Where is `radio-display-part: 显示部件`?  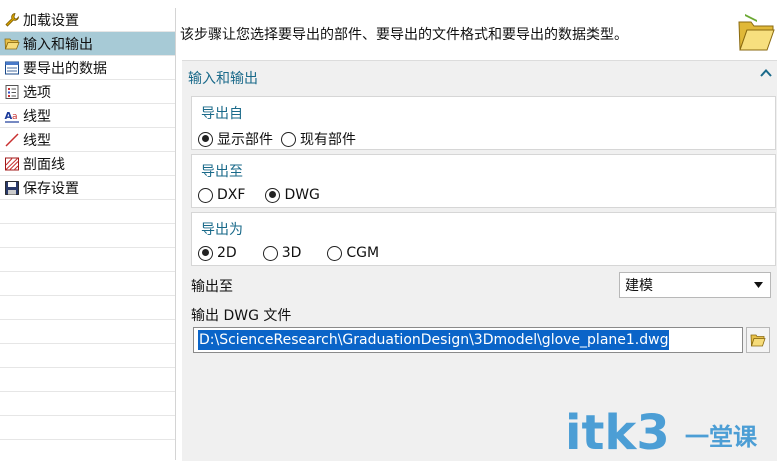
radio-display-part: 显示部件 is located at coordinates (235, 139).